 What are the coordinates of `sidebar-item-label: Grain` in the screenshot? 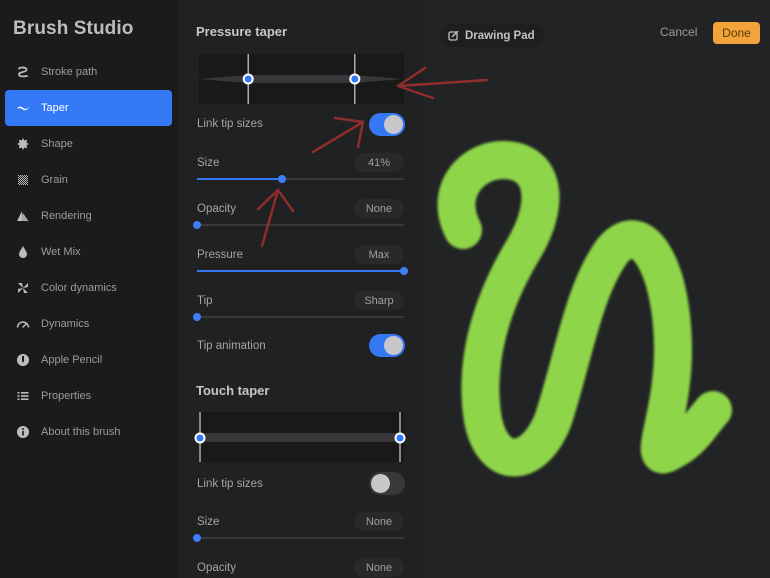 It's located at (54, 180).